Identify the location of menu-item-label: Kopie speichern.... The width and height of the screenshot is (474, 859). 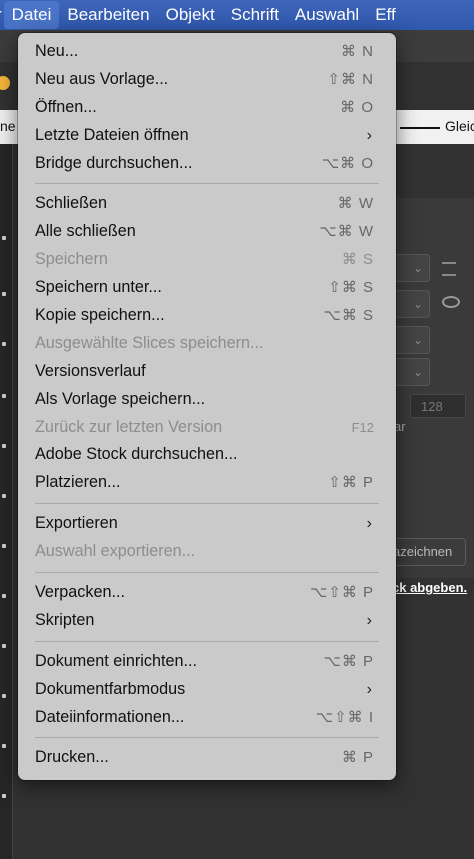
(100, 315).